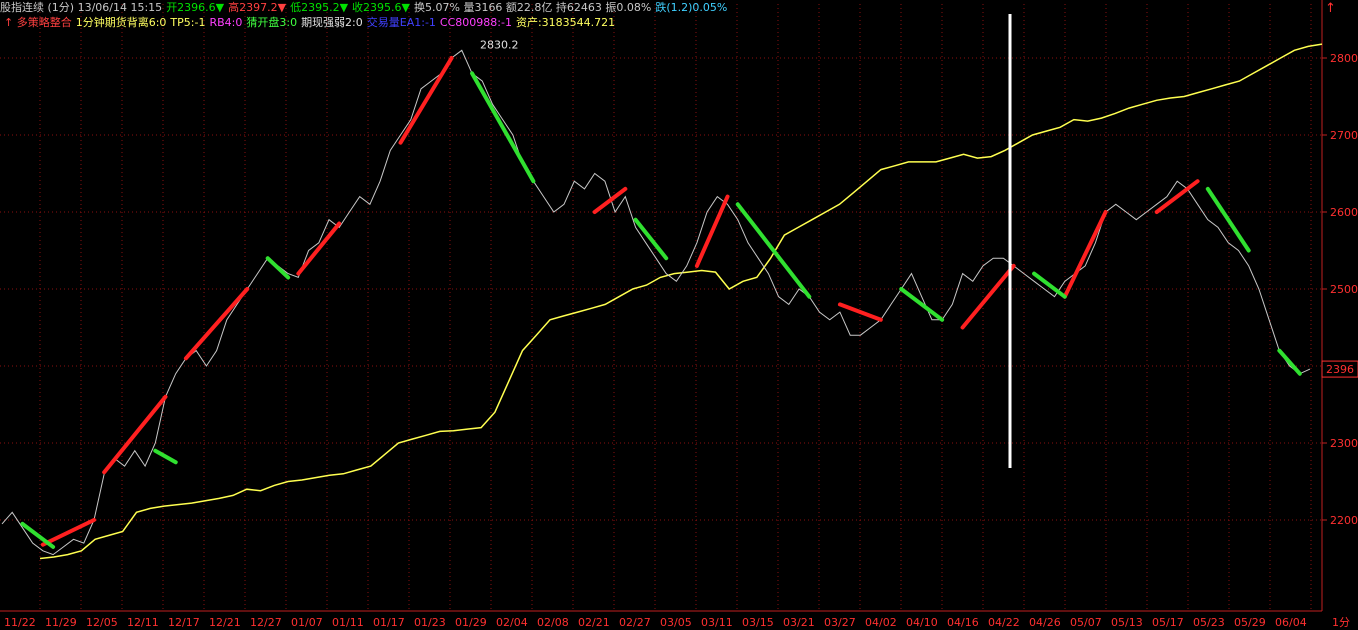 The height and width of the screenshot is (630, 1358). I want to click on x-tick-label: 04/02, so click(881, 622).